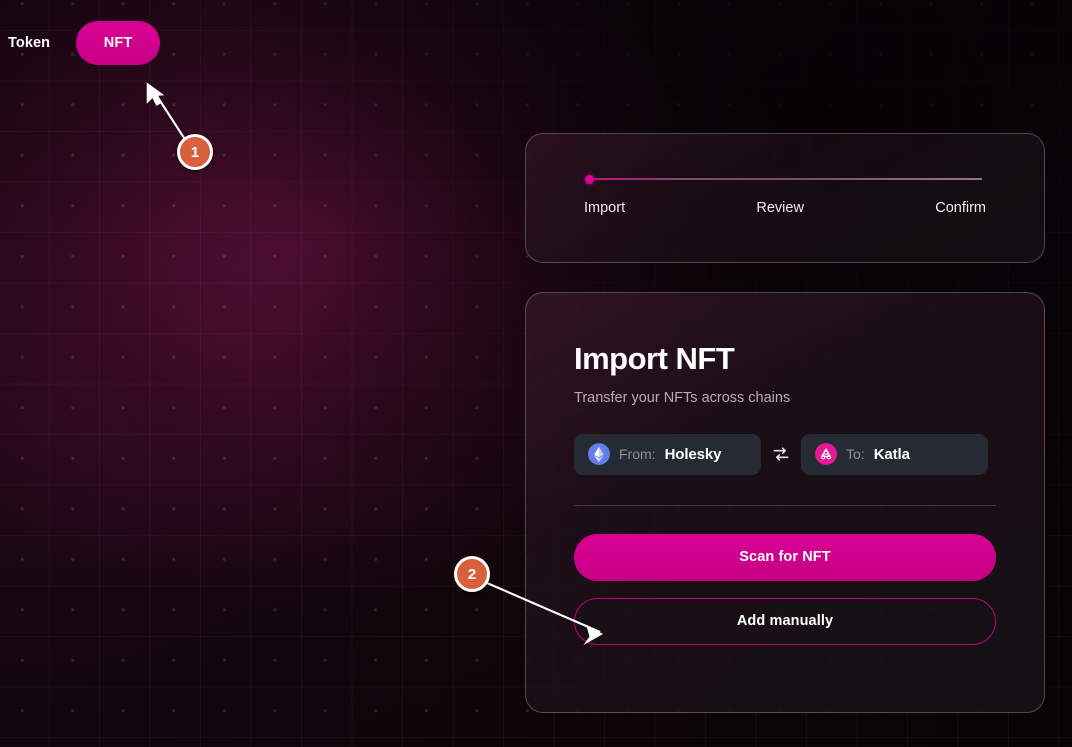 Image resolution: width=1072 pixels, height=747 pixels. I want to click on to-chain-selector: To: Katla, so click(894, 454).